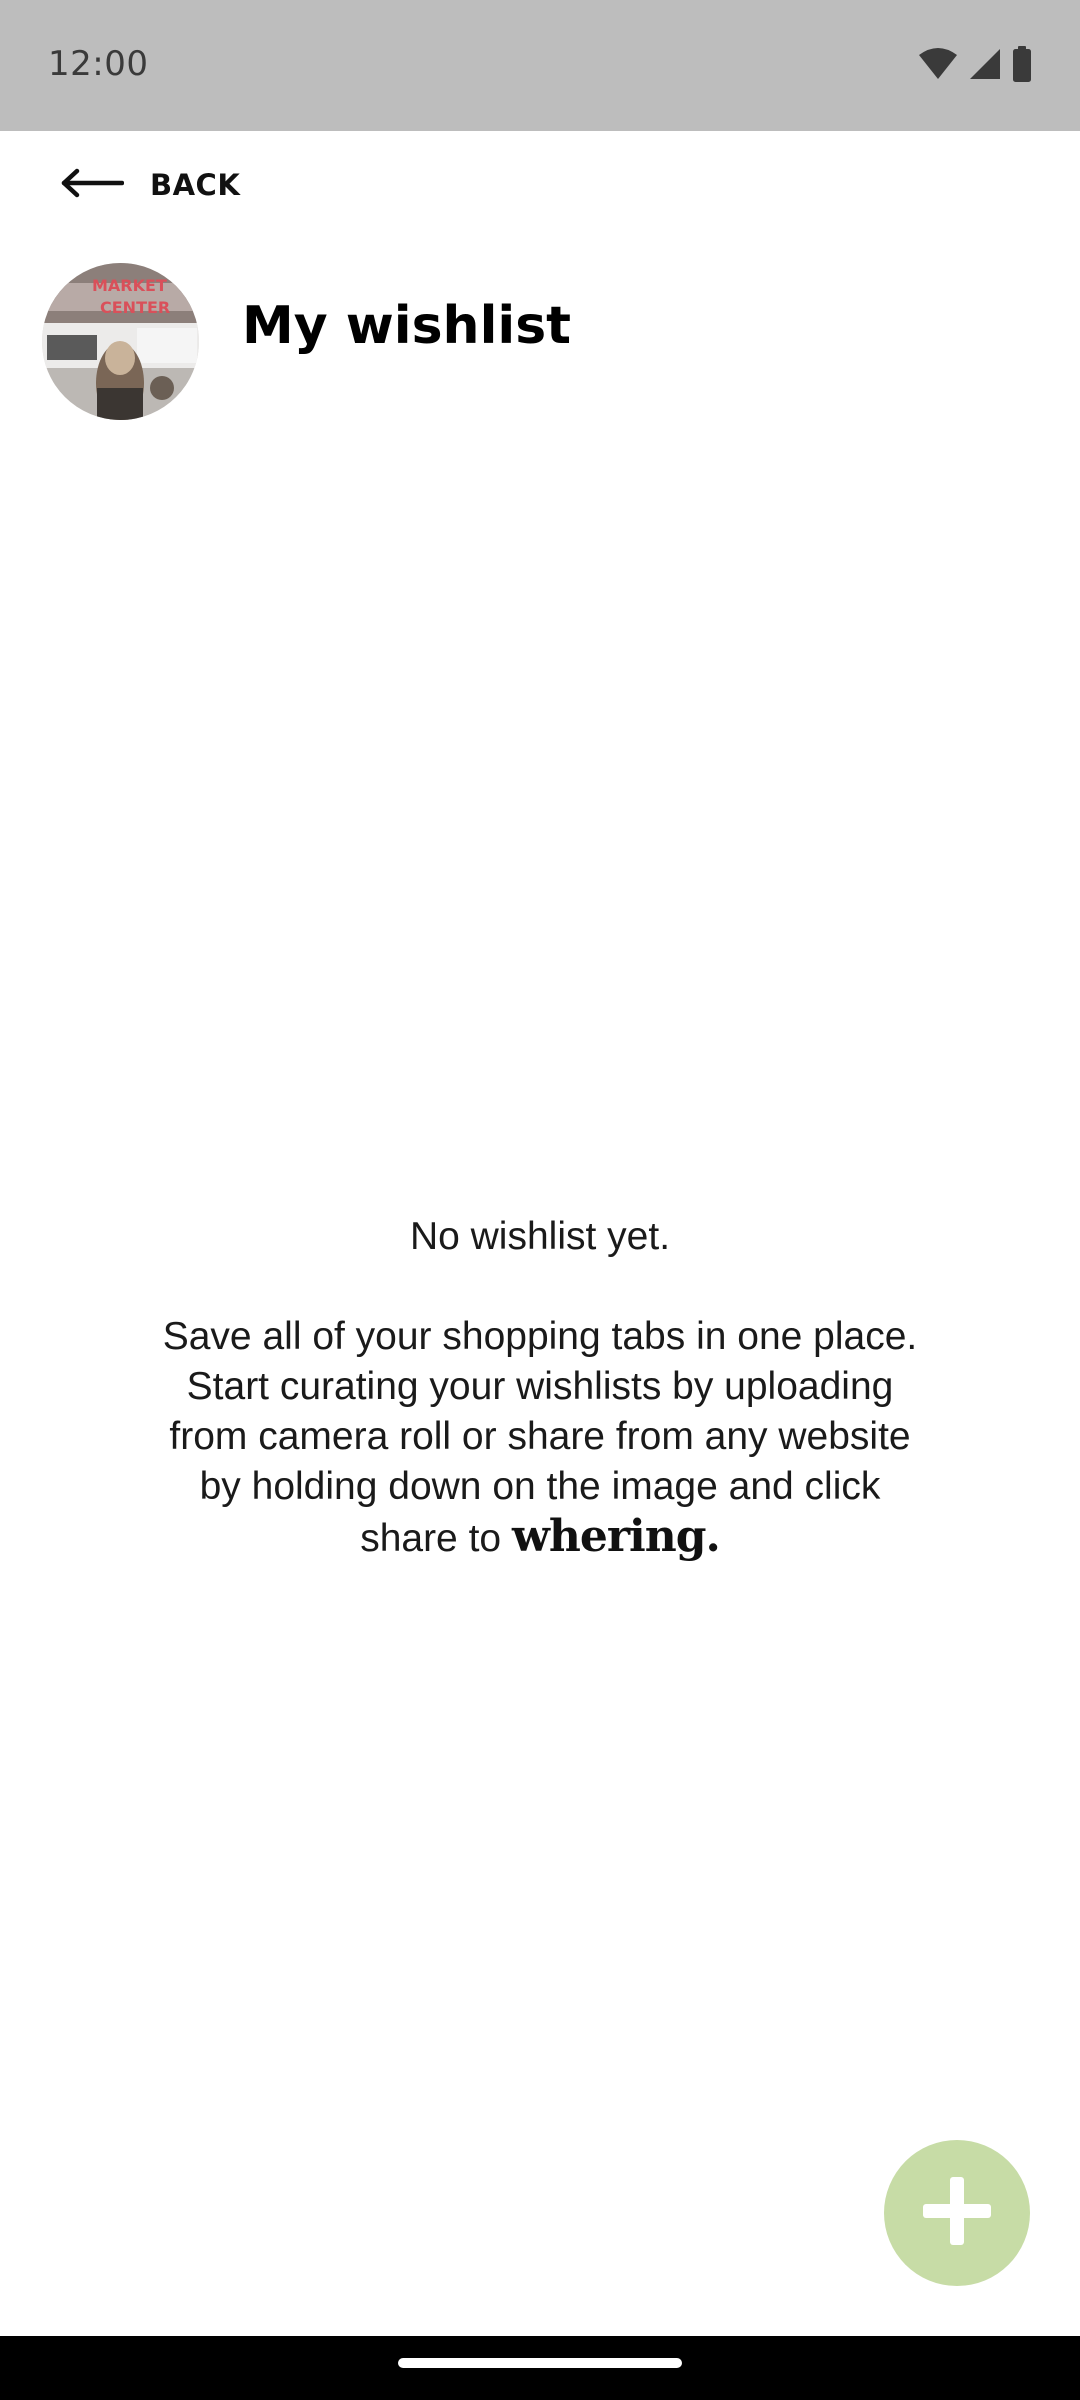 The image size is (1080, 2400). Describe the element at coordinates (92, 185) in the screenshot. I see `arrow-left-icon` at that location.